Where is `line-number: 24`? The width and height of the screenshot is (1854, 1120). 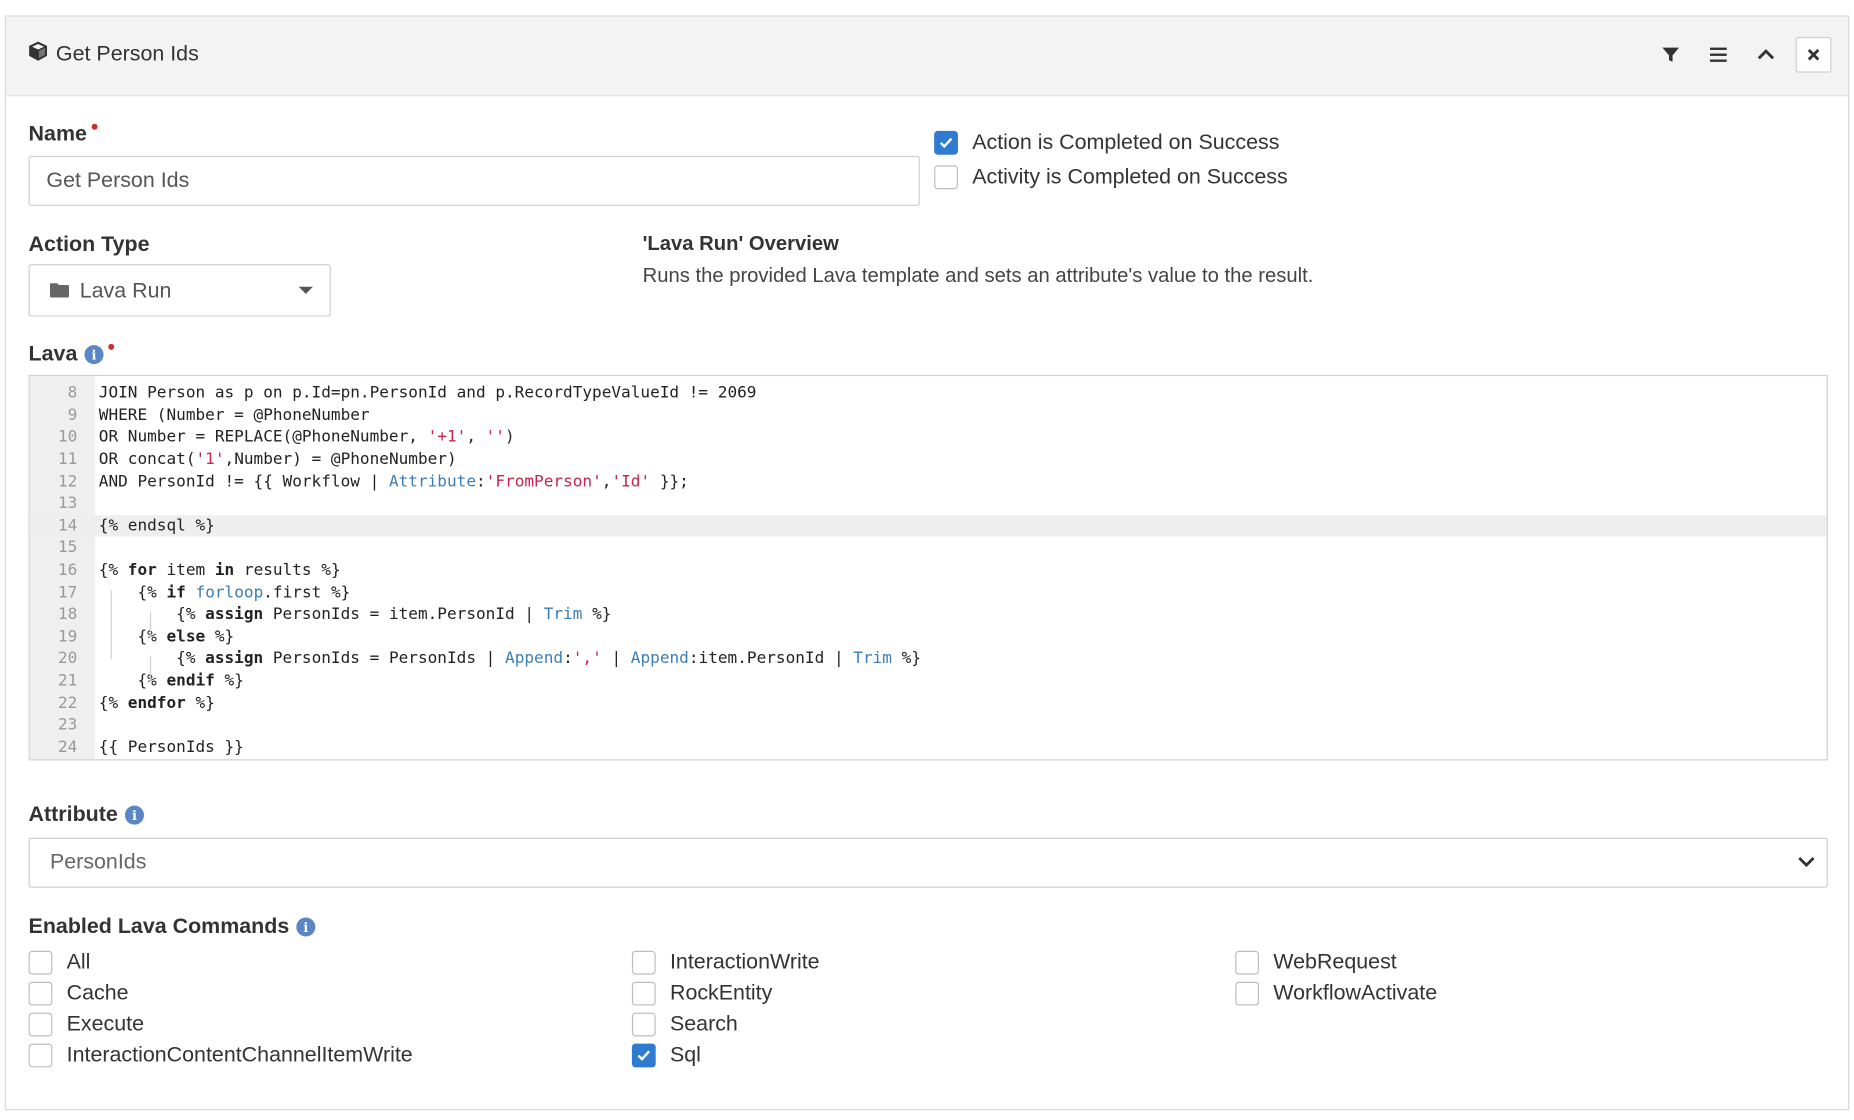
line-number: 24 is located at coordinates (67, 747).